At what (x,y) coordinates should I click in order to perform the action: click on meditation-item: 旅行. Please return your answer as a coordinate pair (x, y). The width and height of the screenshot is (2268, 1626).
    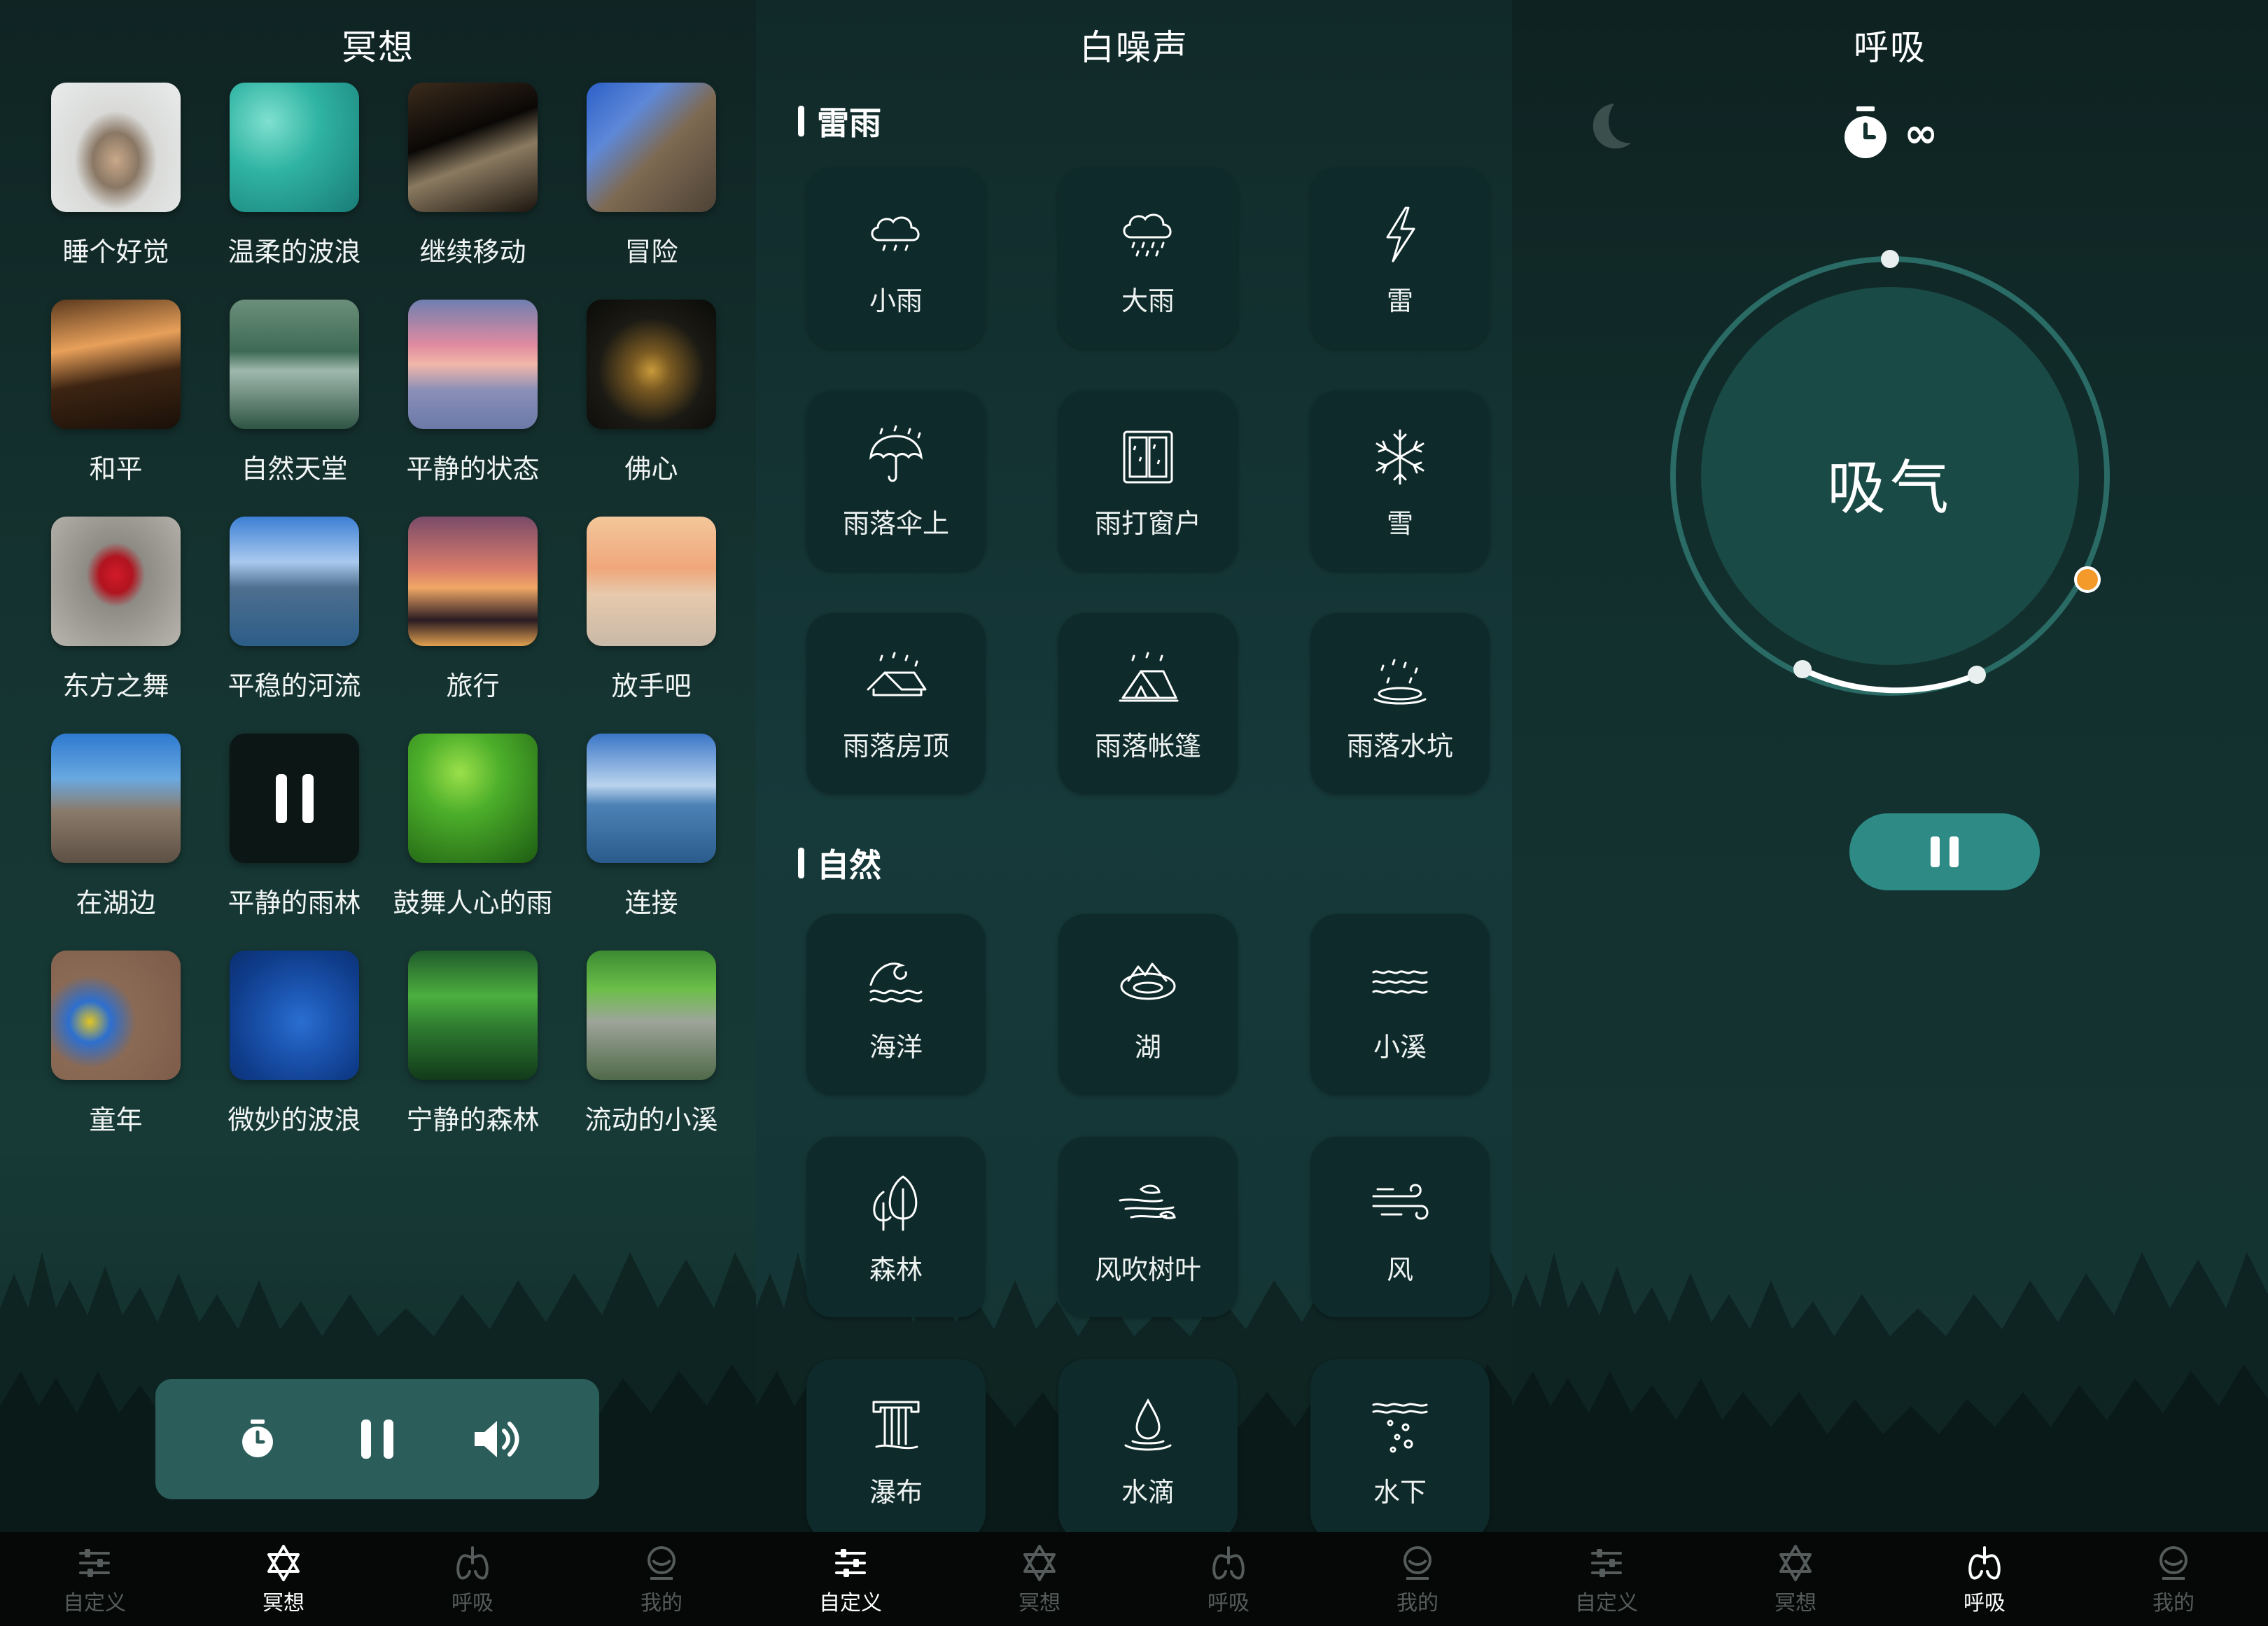
    Looking at the image, I should click on (473, 610).